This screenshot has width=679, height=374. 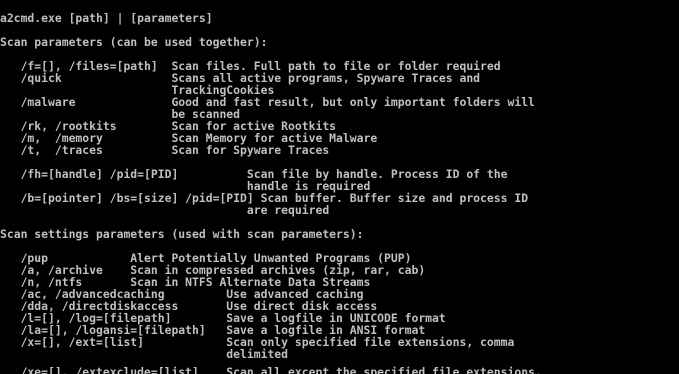 What do you see at coordinates (134, 42) in the screenshot?
I see `section-heading-scan-parameters: Scan parameters (can be used together):` at bounding box center [134, 42].